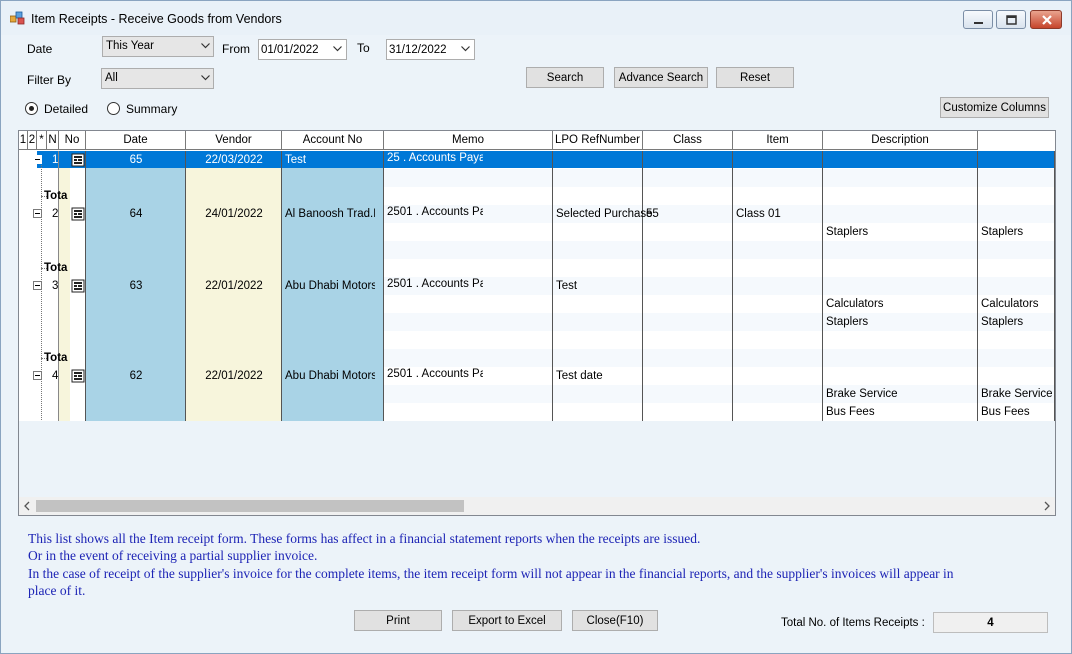 The height and width of the screenshot is (654, 1072). Describe the element at coordinates (994, 107) in the screenshot. I see `customize-columns-button: Customize Columns` at that location.